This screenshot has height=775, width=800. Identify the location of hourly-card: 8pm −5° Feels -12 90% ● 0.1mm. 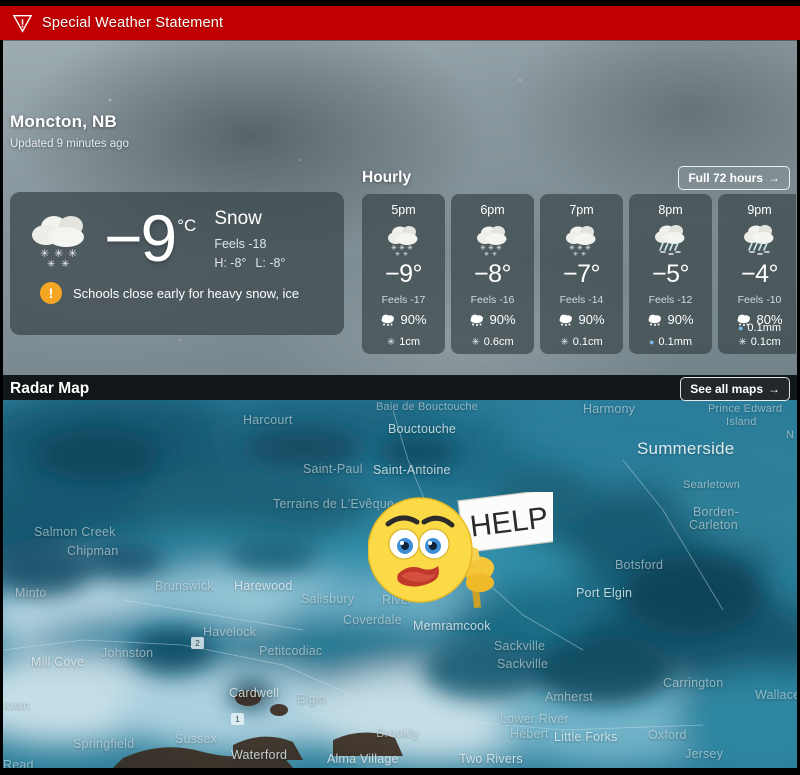
(670, 274).